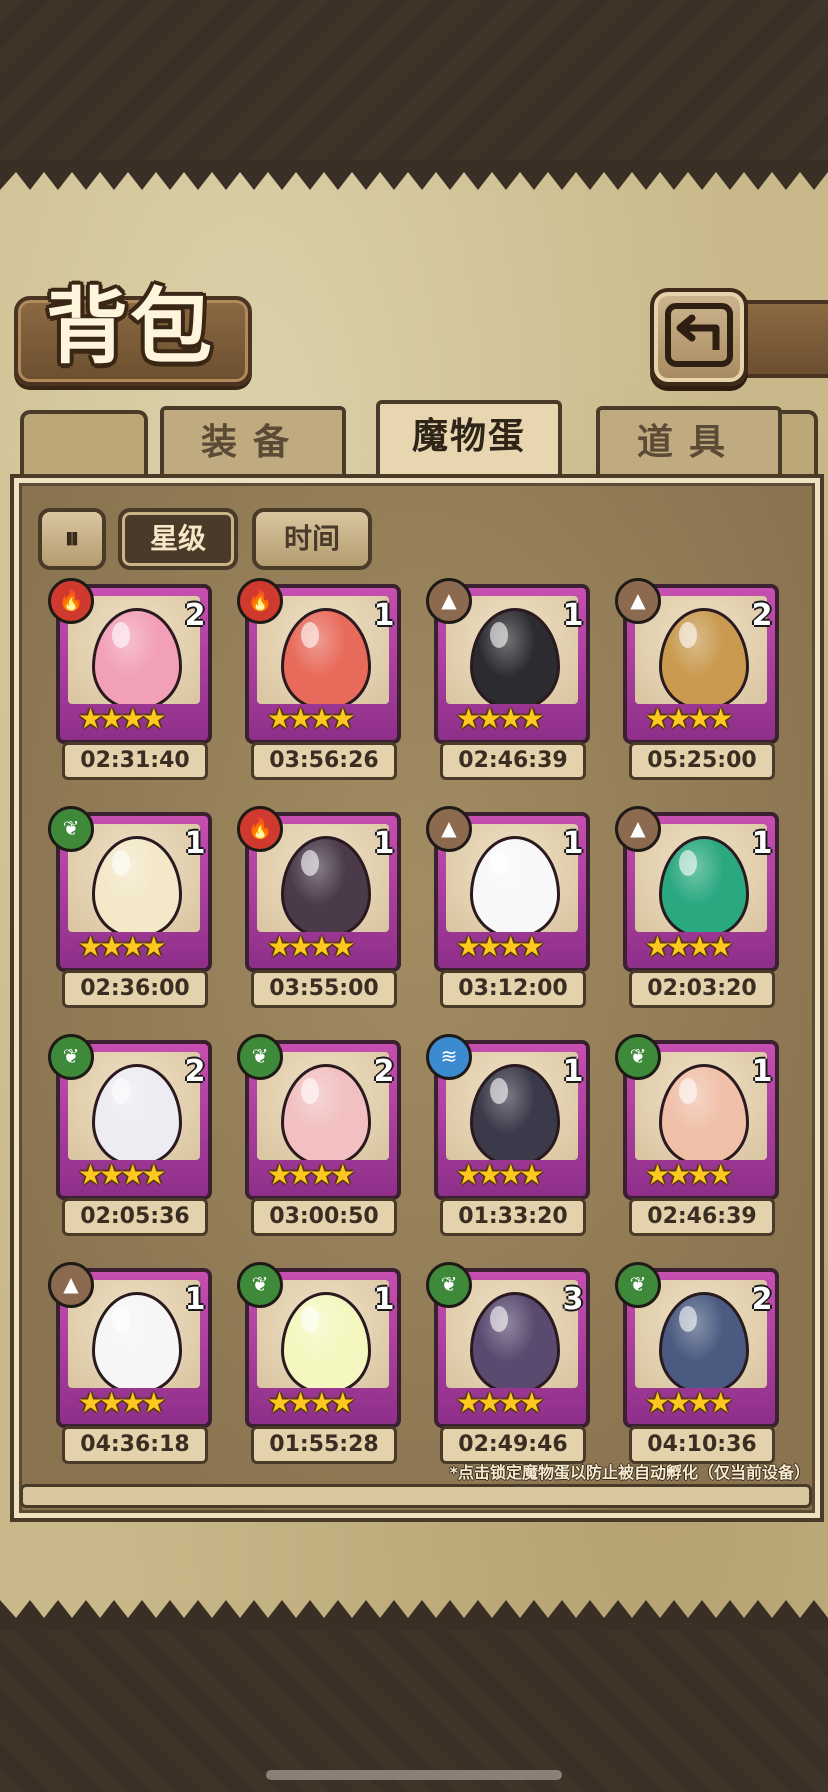 This screenshot has width=828, height=1792. I want to click on sort-by-star-button: 星级, so click(178, 539).